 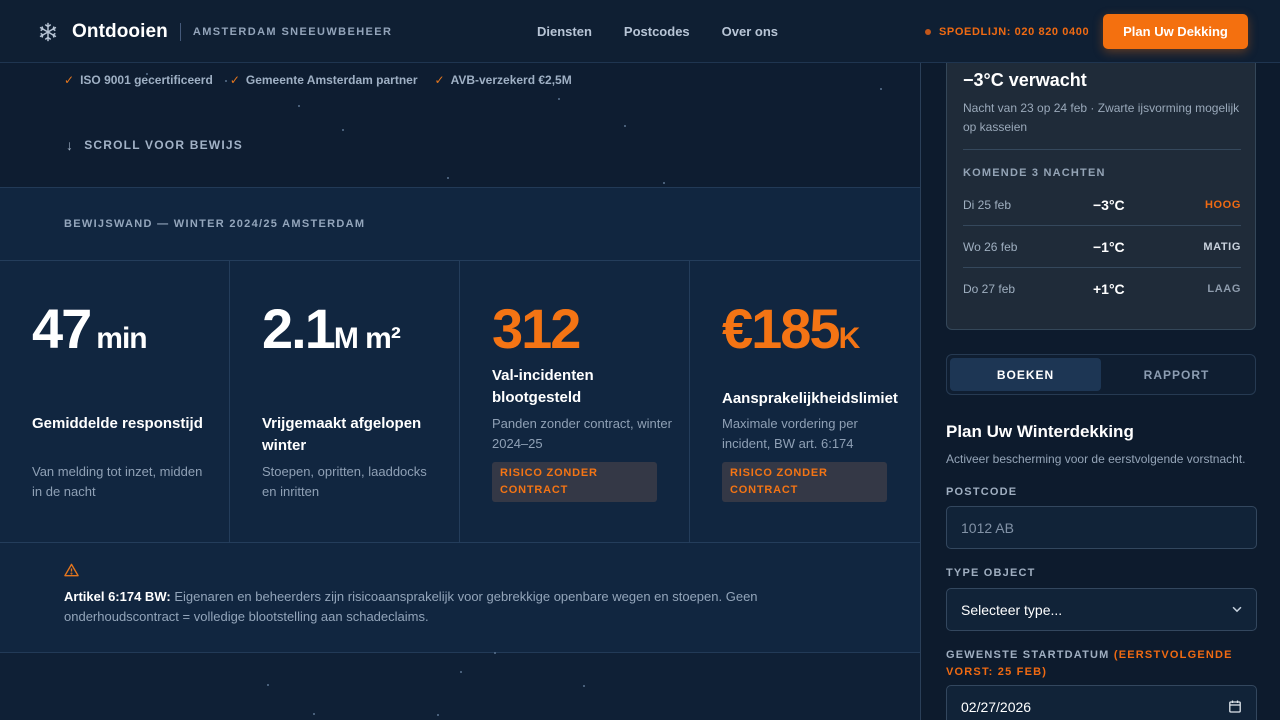 I want to click on brand-tagline: AMSTERDAM SNEEUWBEHEER, so click(x=292, y=31).